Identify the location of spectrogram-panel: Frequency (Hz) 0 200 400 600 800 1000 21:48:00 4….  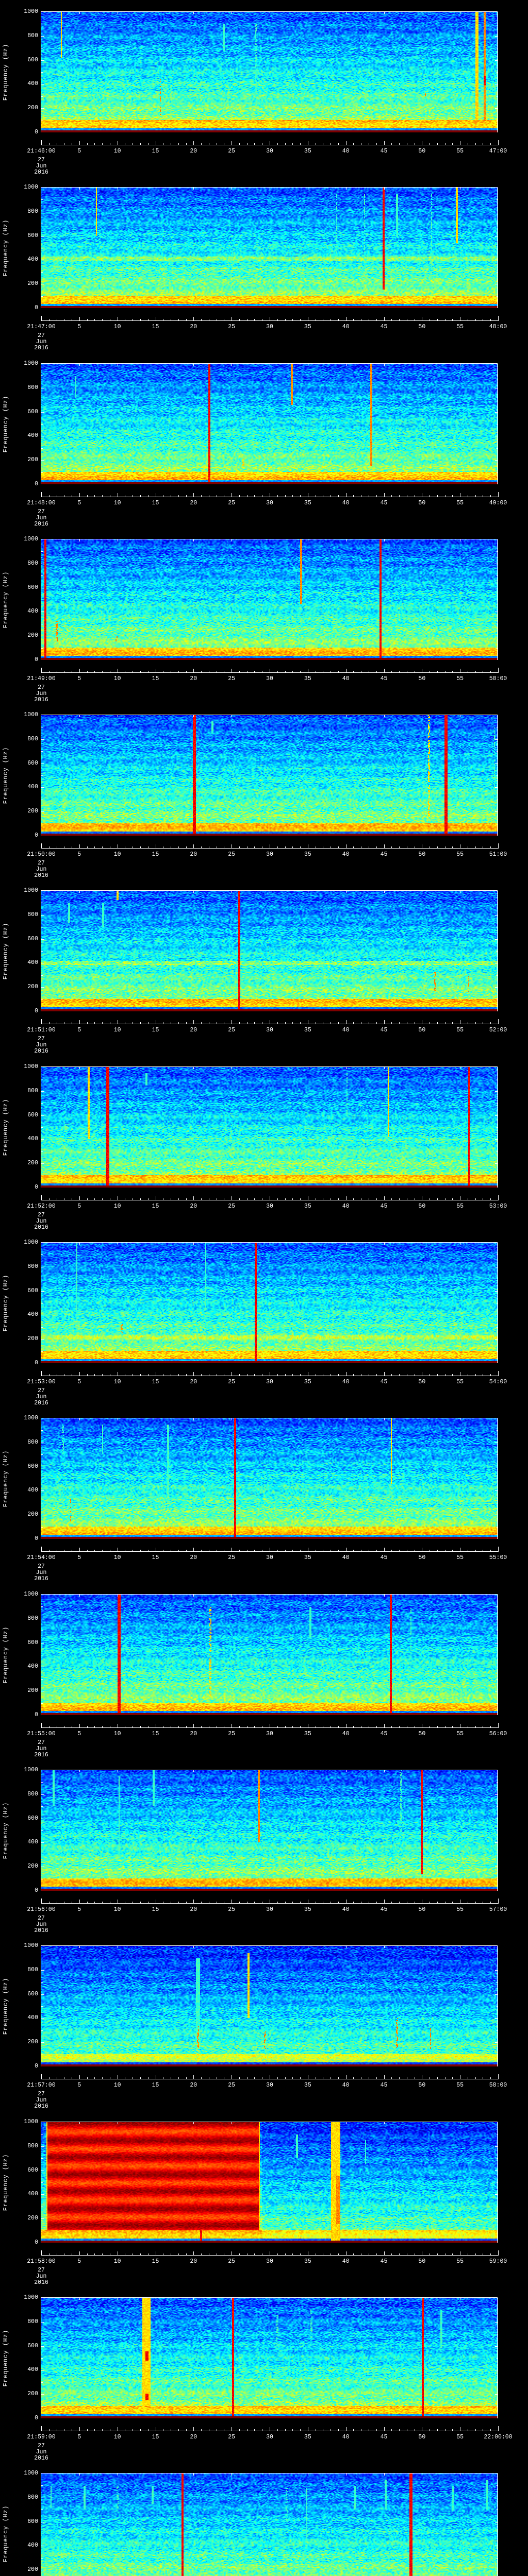
(264, 440).